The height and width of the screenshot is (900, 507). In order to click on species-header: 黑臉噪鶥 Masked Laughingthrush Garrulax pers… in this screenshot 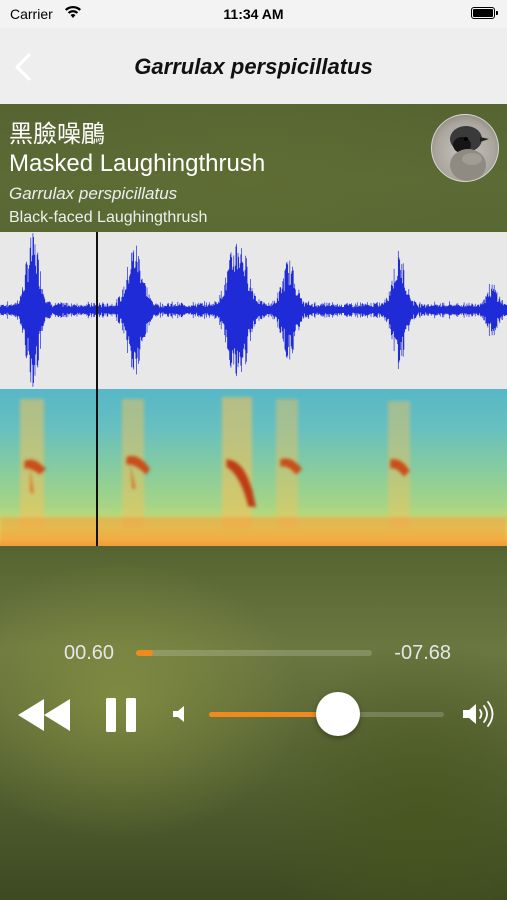, I will do `click(253, 168)`.